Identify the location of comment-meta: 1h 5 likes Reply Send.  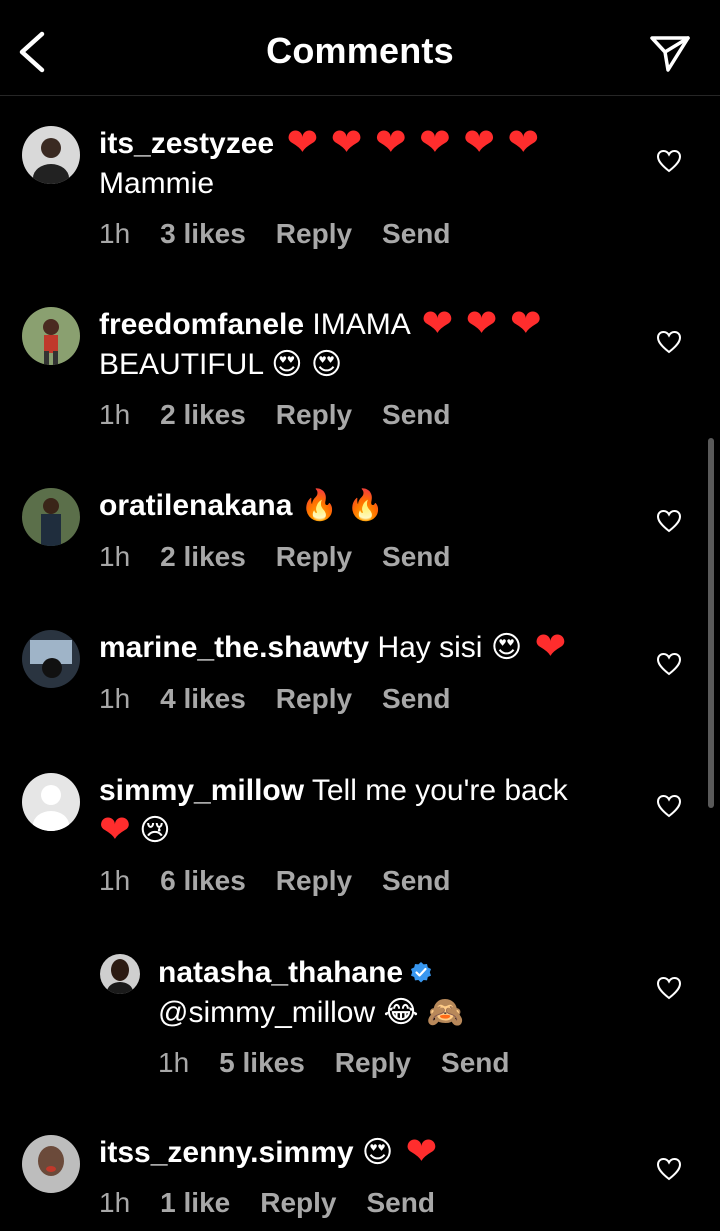
(349, 1063).